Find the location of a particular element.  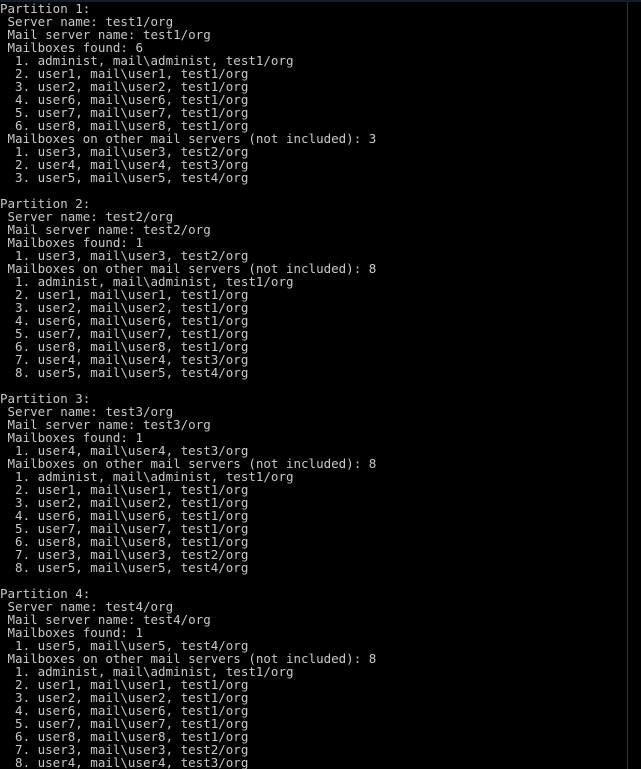

other-server-mailbox-entry: 8. user4, mail\user4, test3/org is located at coordinates (124, 762).